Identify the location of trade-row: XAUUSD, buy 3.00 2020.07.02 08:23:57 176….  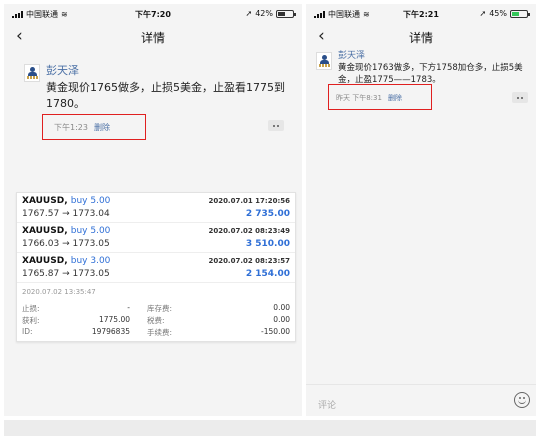
(156, 268).